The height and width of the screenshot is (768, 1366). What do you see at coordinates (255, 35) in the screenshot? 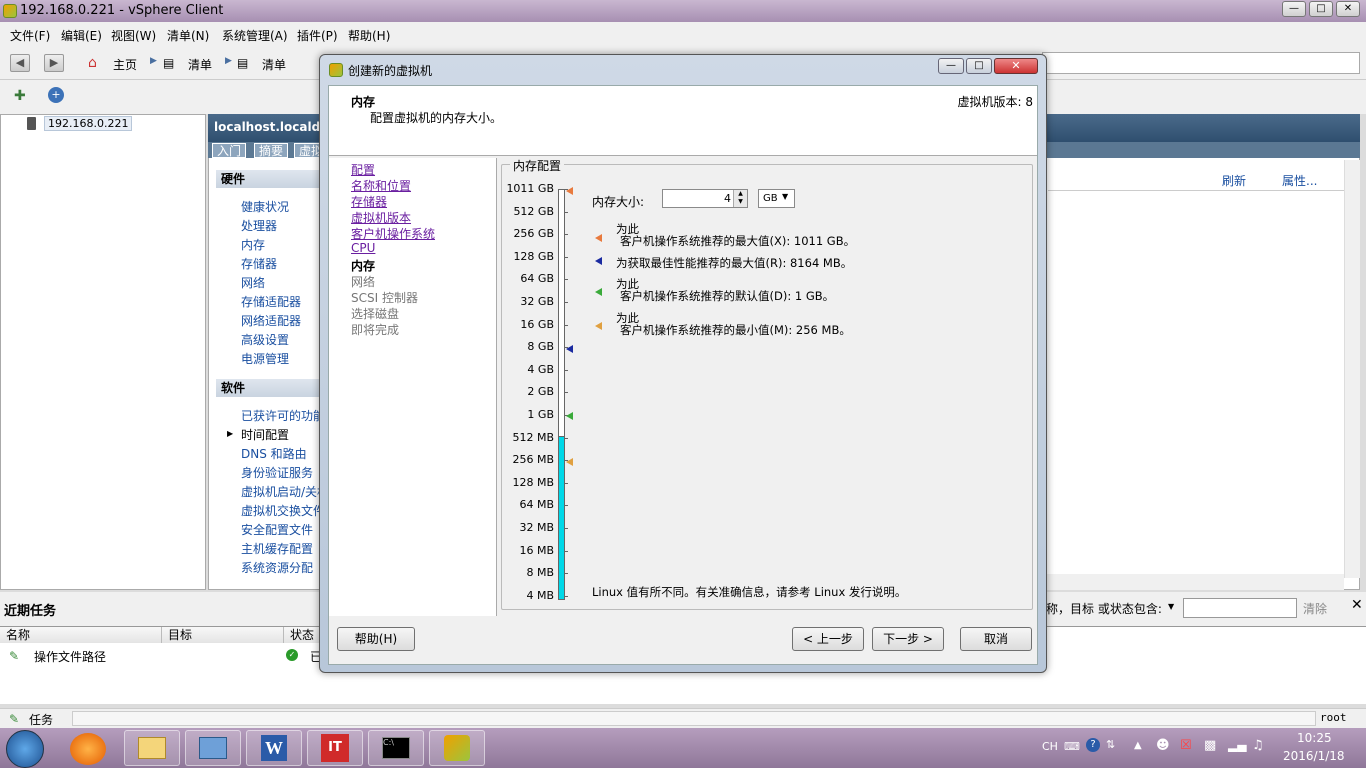
I see `menu-admin: 系统管理(A)` at bounding box center [255, 35].